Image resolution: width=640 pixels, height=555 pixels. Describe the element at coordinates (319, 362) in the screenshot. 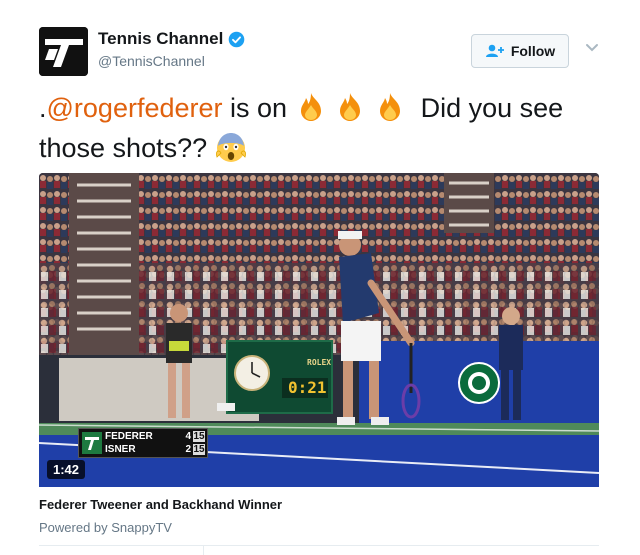

I see `board-brand: ROLEX` at that location.